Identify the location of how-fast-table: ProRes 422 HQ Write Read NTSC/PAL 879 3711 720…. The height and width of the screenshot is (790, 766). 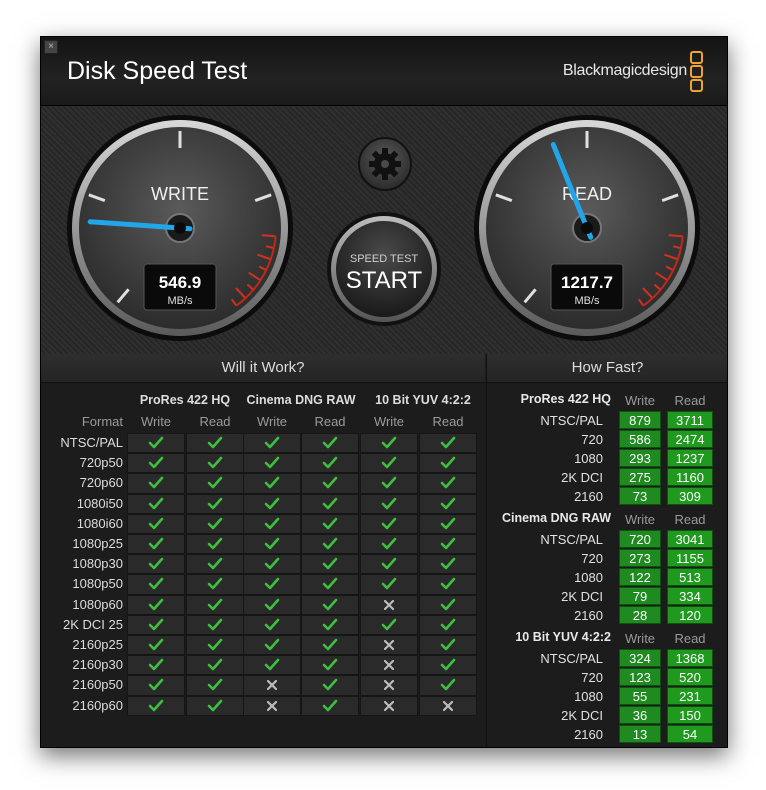
(606, 565).